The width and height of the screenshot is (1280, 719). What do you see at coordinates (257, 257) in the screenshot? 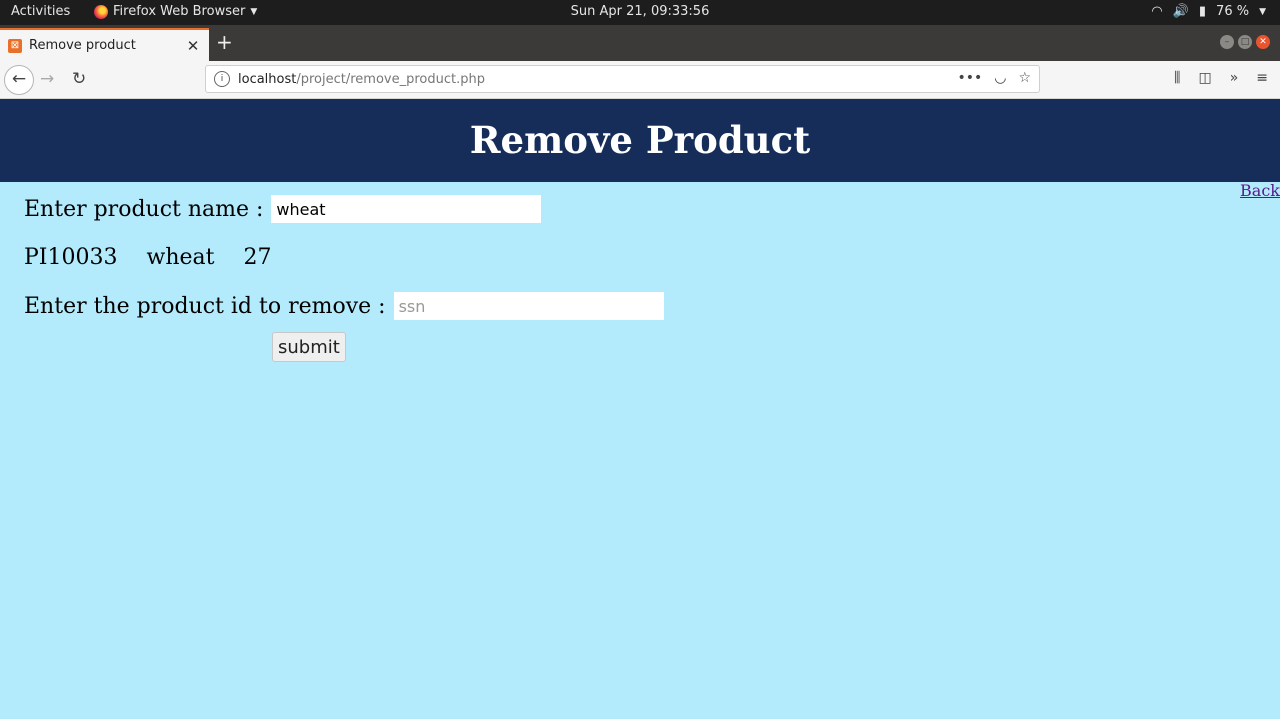
I see `result-quantity: 27` at bounding box center [257, 257].